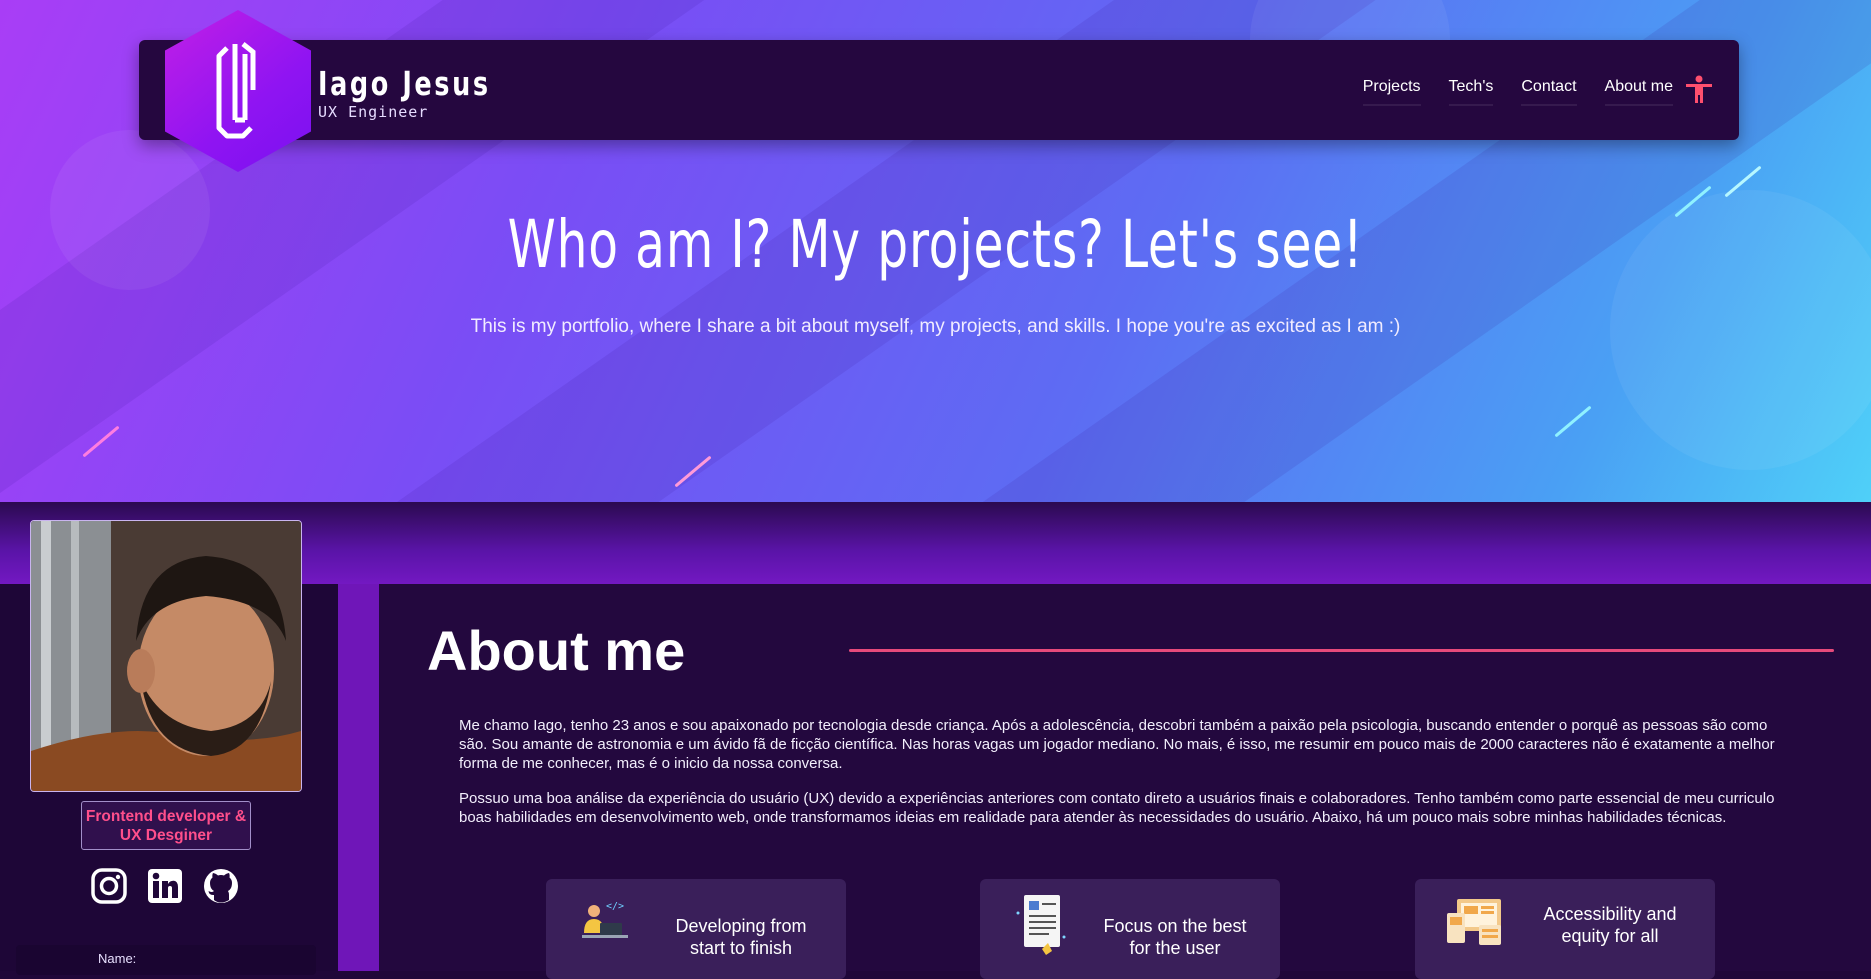 This screenshot has height=979, width=1871. What do you see at coordinates (1638, 92) in the screenshot?
I see `nav-link-about-me: About me` at bounding box center [1638, 92].